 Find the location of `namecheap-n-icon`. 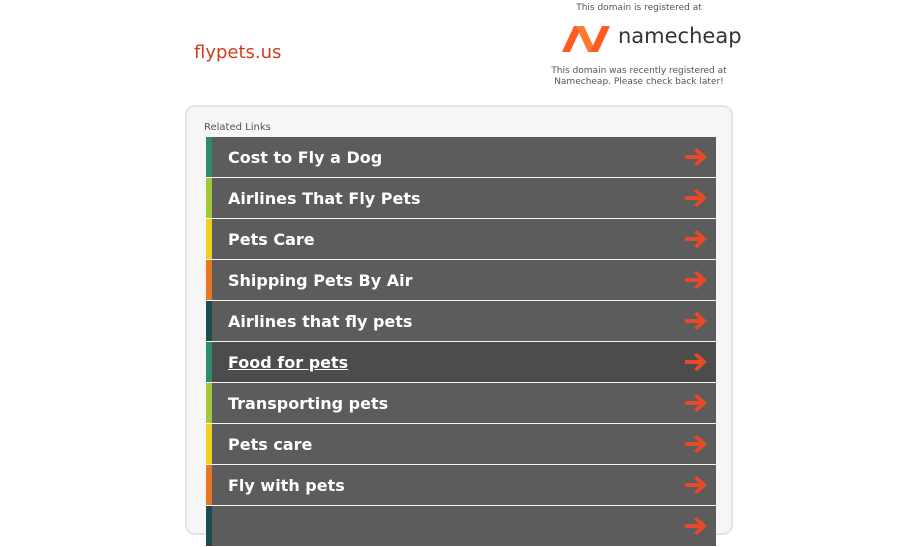

namecheap-n-icon is located at coordinates (586, 39).